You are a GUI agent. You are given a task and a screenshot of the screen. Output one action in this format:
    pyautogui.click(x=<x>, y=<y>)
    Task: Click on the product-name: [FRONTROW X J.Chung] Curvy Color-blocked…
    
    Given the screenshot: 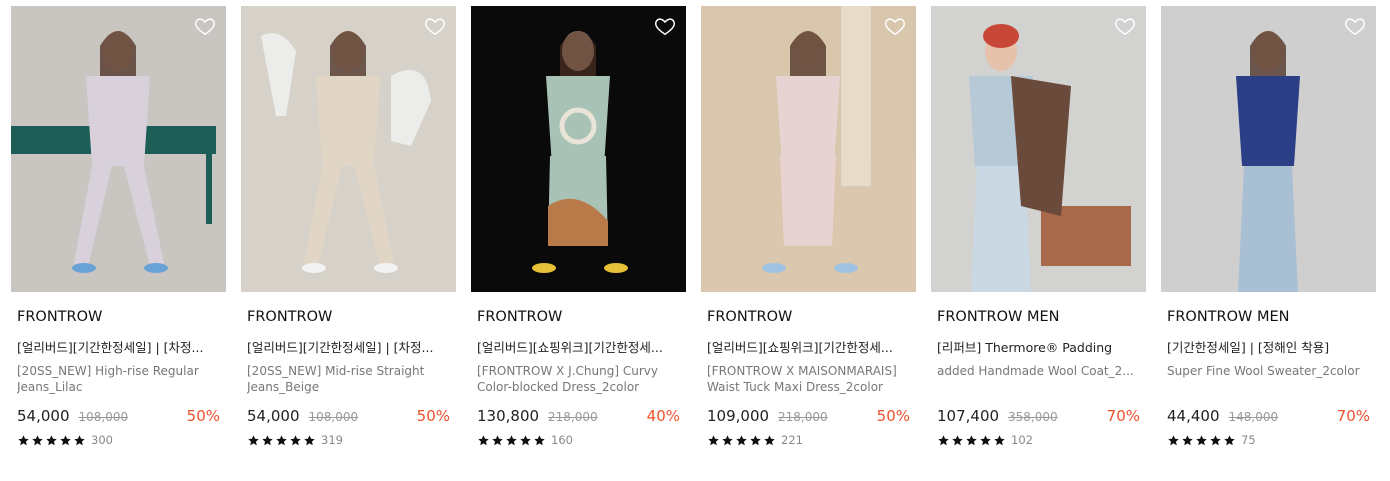 What is the action you would take?
    pyautogui.click(x=579, y=379)
    